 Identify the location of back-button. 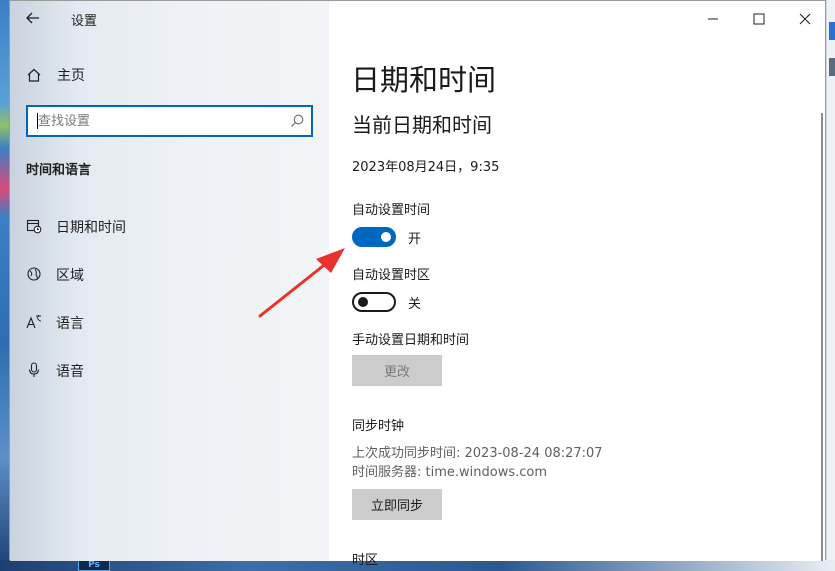
(33, 18).